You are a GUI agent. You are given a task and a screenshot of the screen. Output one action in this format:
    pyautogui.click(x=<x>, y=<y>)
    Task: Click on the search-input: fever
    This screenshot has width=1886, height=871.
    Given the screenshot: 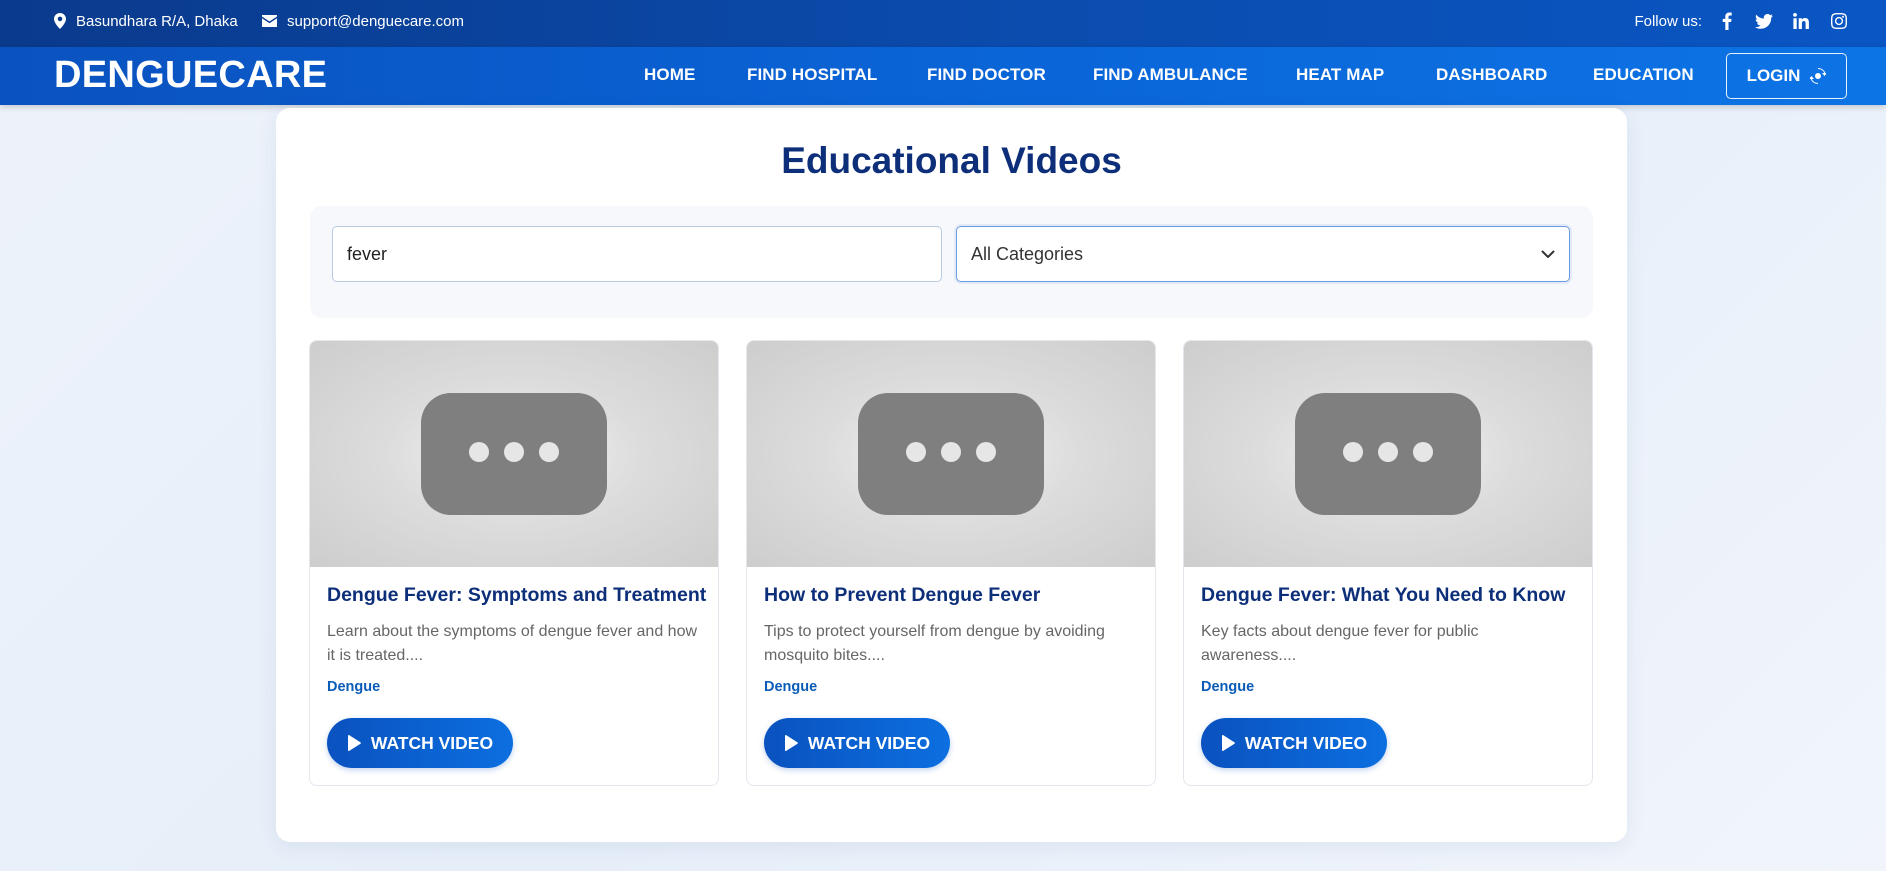 What is the action you would take?
    pyautogui.click(x=637, y=254)
    